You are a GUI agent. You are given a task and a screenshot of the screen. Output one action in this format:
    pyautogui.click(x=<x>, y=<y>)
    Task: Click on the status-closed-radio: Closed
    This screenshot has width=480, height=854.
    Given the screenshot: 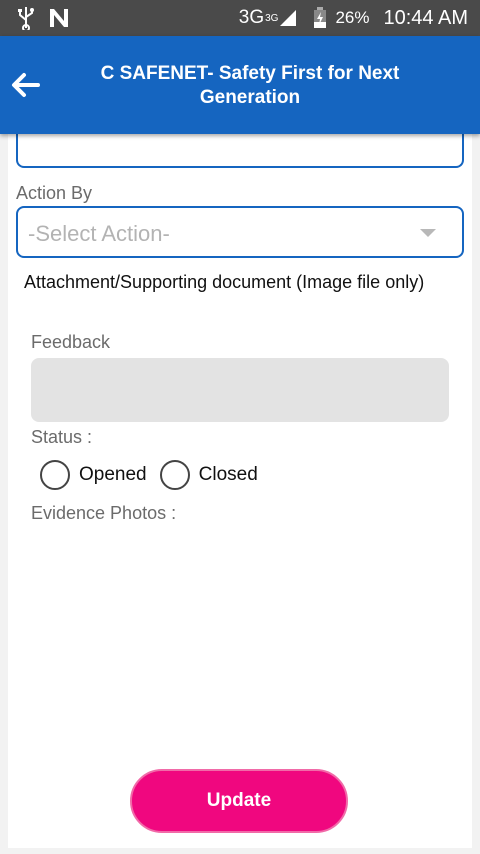 What is the action you would take?
    pyautogui.click(x=208, y=475)
    